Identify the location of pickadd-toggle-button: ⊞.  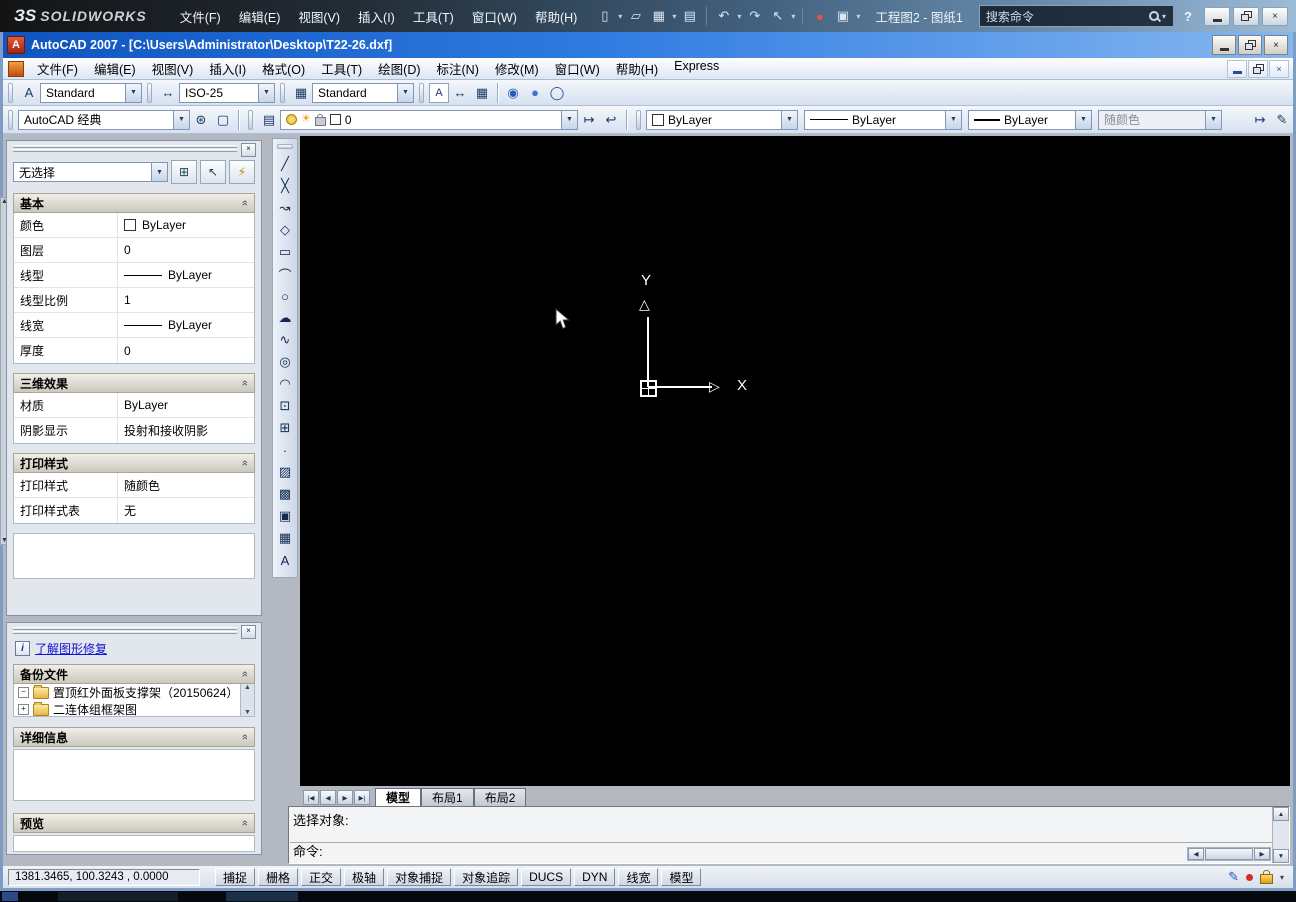
(184, 172).